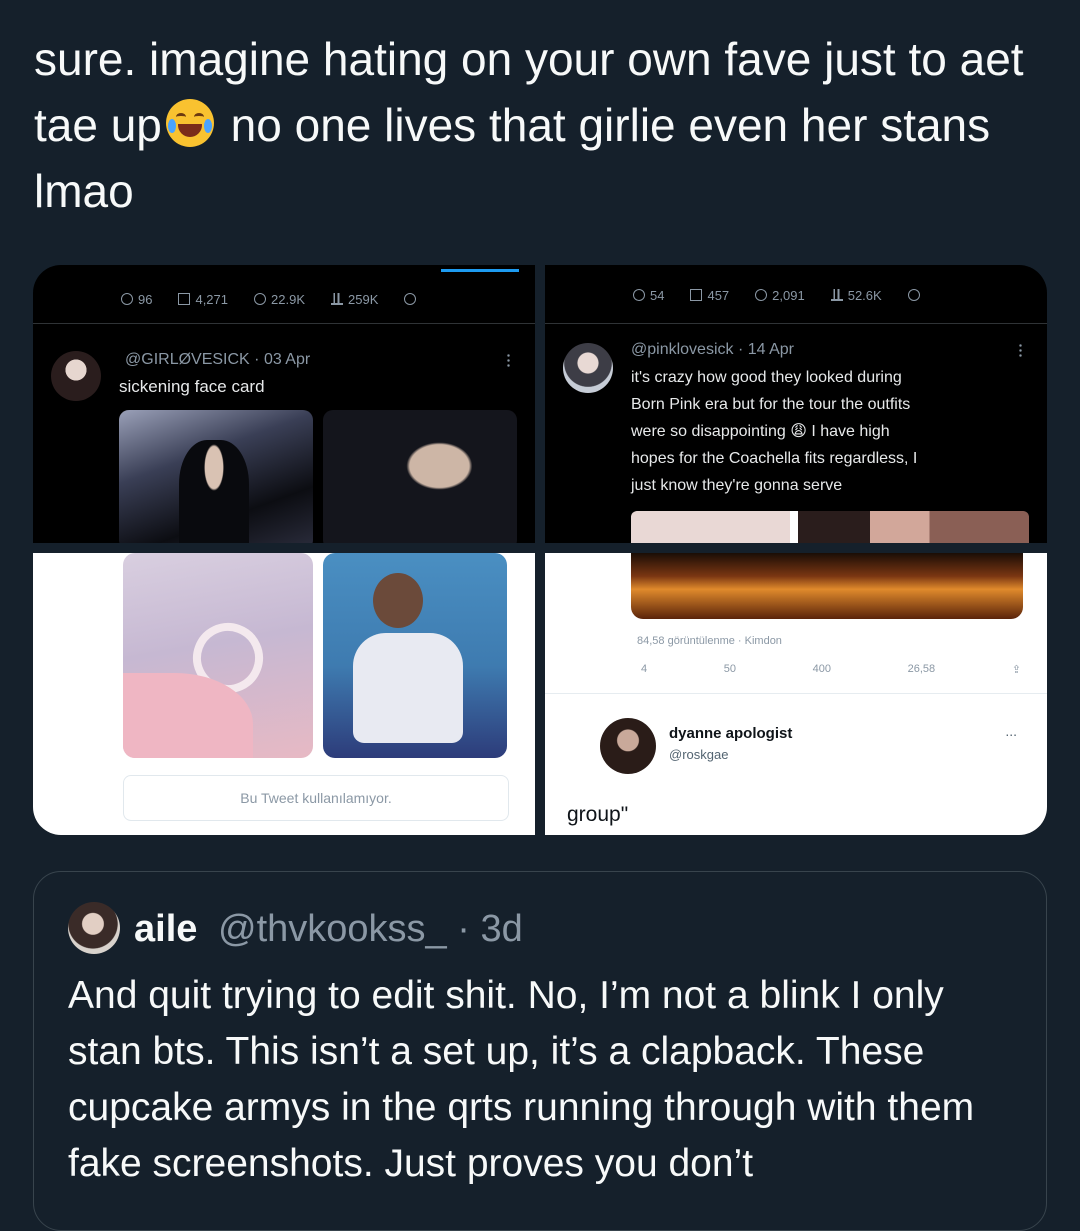 This screenshot has width=1080, height=1231. Describe the element at coordinates (192, 386) in the screenshot. I see `post-text: sickening face card` at that location.